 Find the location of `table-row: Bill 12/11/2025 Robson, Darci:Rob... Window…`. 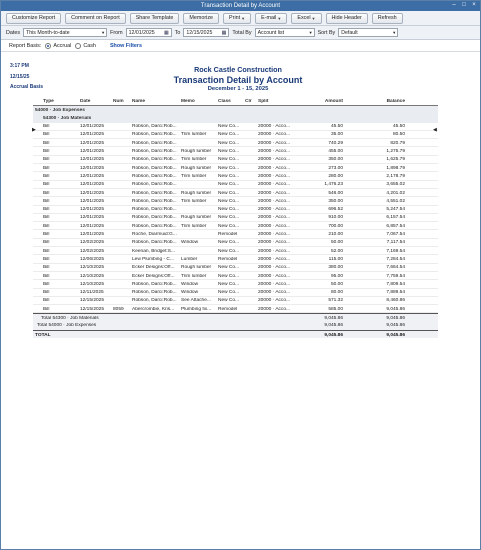

table-row: Bill 12/11/2025 Robson, Darci:Rob... Window… is located at coordinates (235, 293).